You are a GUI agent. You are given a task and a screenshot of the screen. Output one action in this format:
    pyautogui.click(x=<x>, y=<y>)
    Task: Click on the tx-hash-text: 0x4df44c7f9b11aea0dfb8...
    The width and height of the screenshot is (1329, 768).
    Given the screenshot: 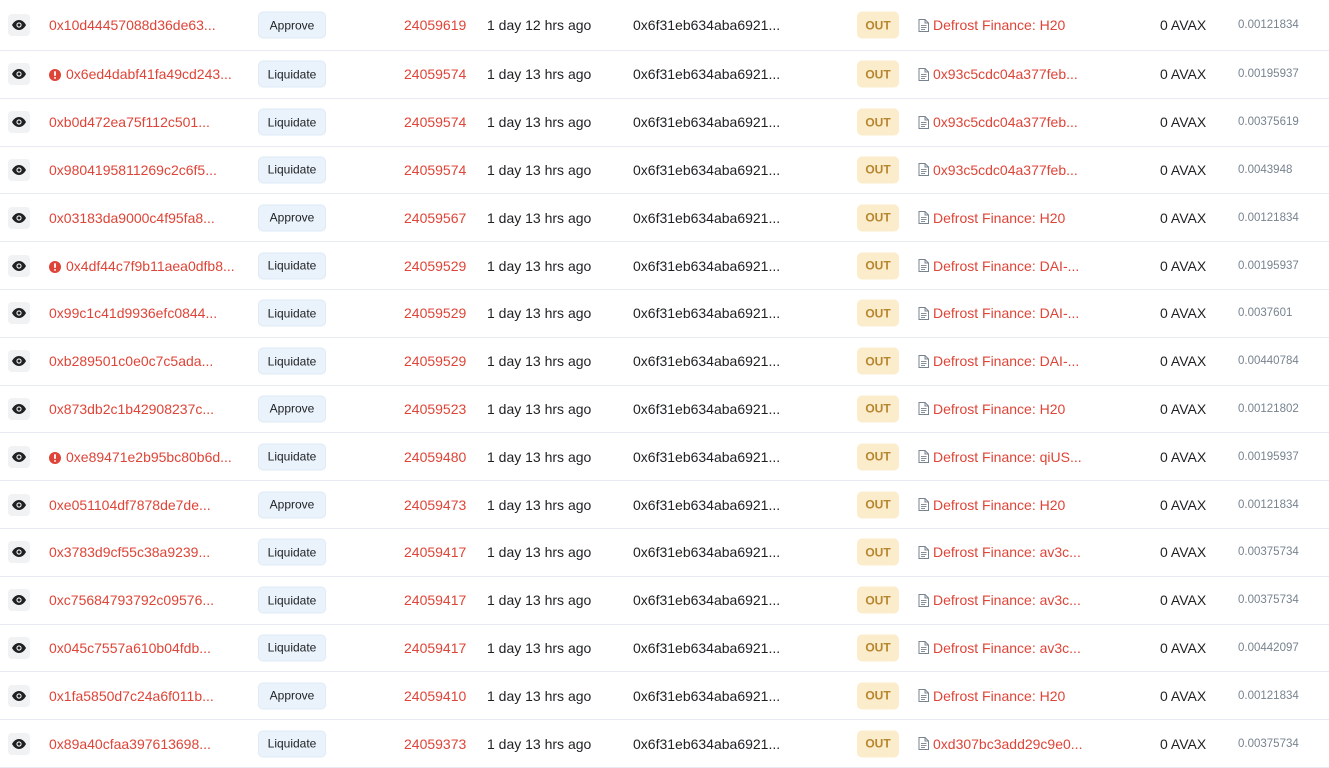 What is the action you would take?
    pyautogui.click(x=150, y=266)
    